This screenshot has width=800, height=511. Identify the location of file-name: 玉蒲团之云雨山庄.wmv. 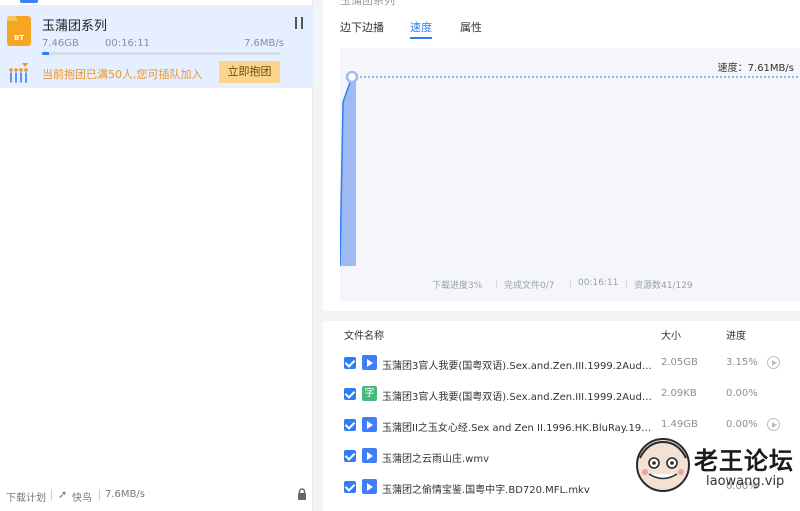
(436, 459).